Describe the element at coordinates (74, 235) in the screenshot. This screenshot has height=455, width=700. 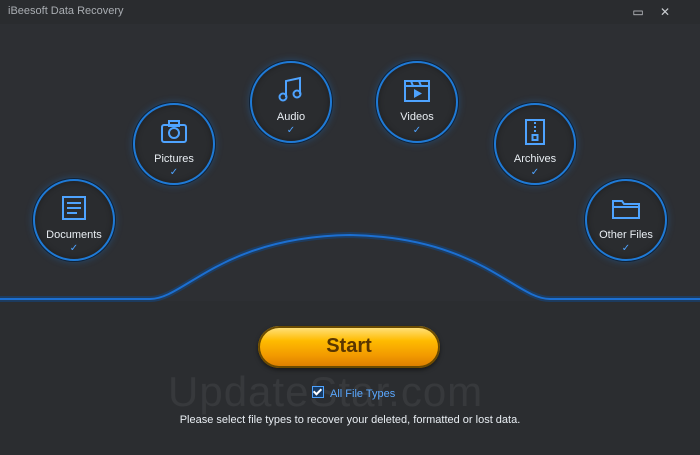
I see `category-label: Documents` at that location.